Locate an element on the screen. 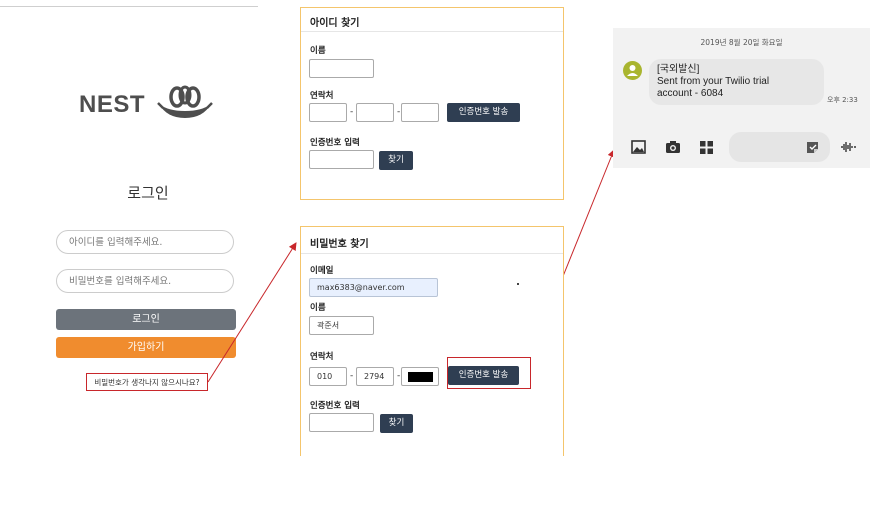 The height and width of the screenshot is (515, 887). find-password-title: 비밀번호 찾기 is located at coordinates (339, 244).